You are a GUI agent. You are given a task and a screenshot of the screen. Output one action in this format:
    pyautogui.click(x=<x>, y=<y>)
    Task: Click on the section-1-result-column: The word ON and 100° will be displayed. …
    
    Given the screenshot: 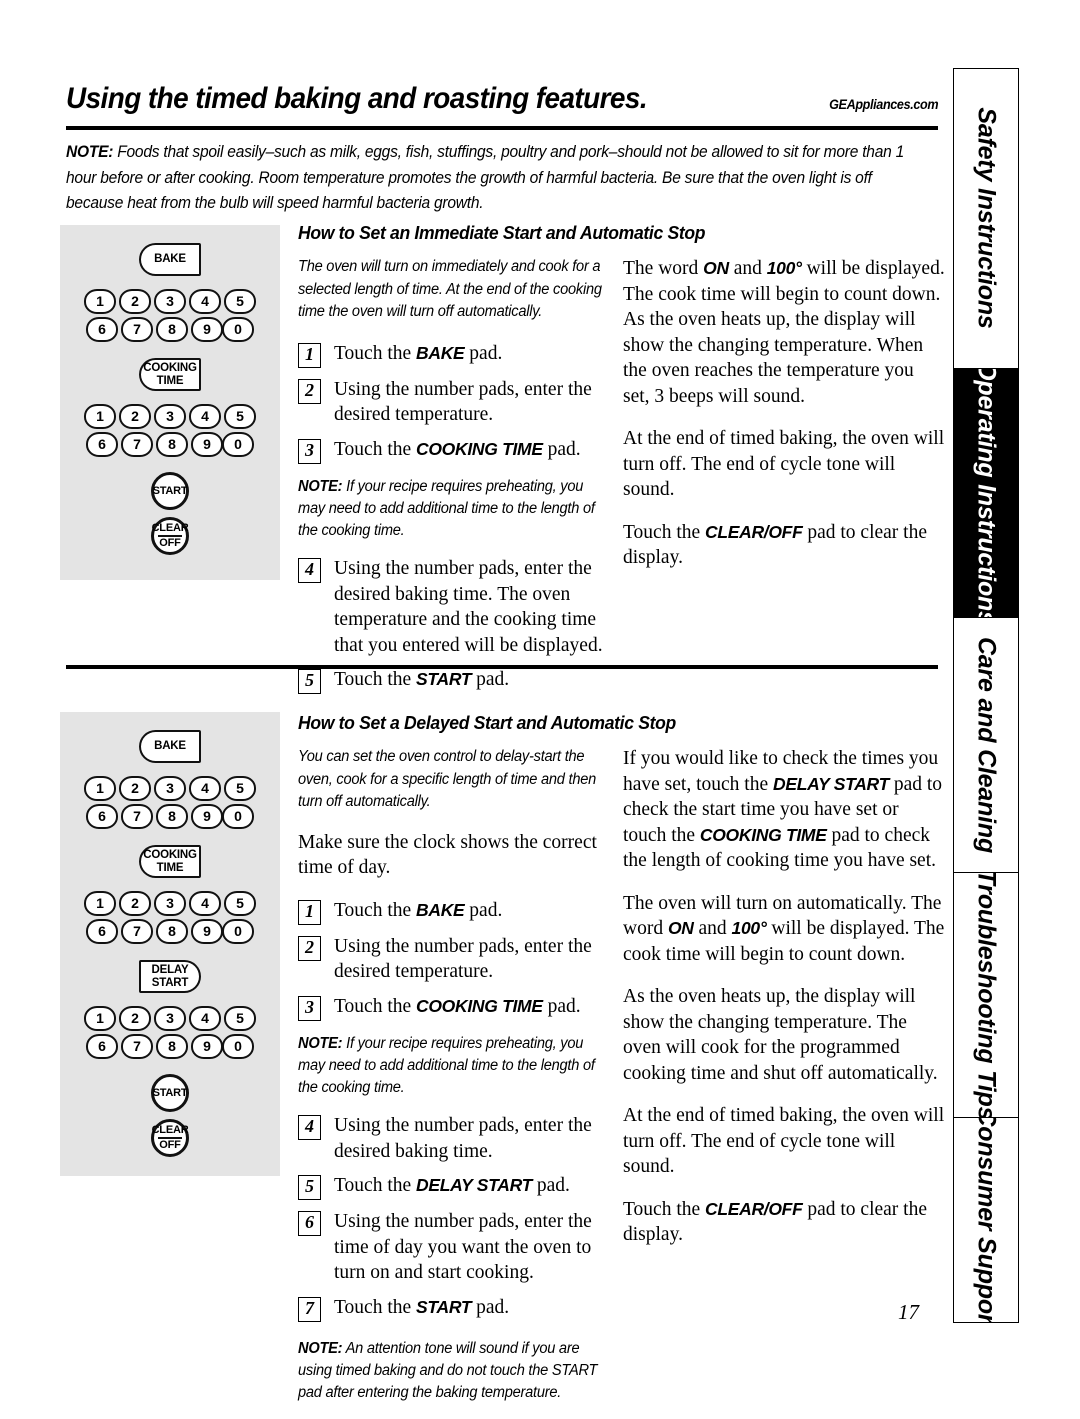 What is the action you would take?
    pyautogui.click(x=784, y=422)
    